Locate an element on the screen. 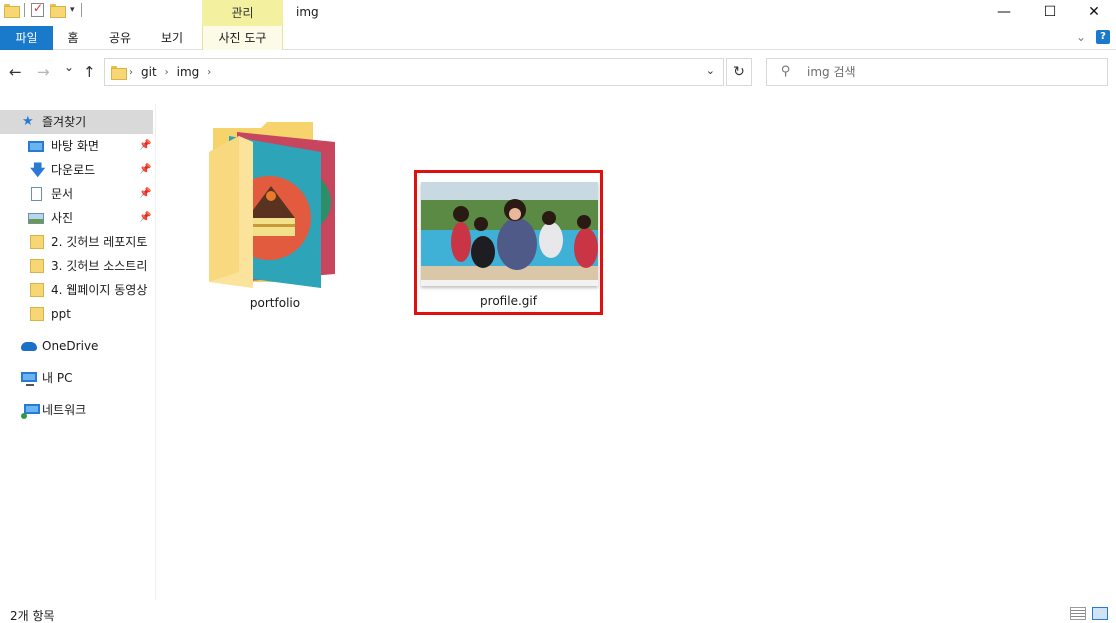 Image resolution: width=1116 pixels, height=623 pixels. status-bar: 2개 항목 is located at coordinates (558, 613).